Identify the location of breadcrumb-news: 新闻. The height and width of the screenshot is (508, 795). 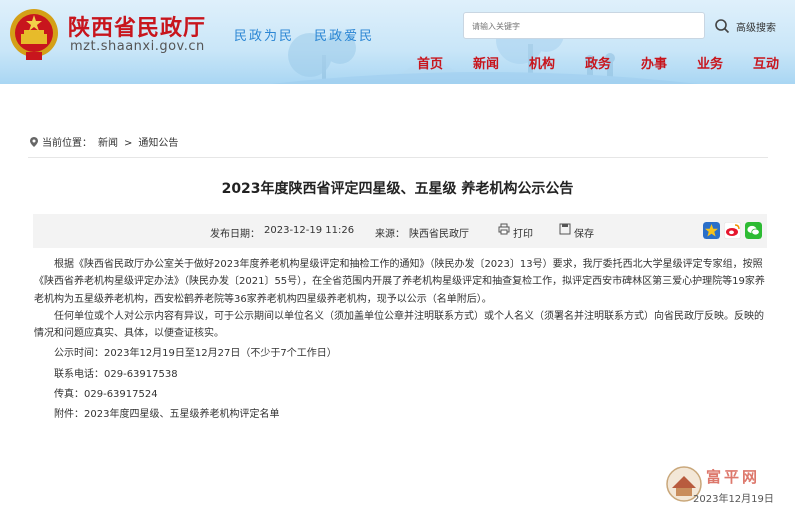
(108, 143).